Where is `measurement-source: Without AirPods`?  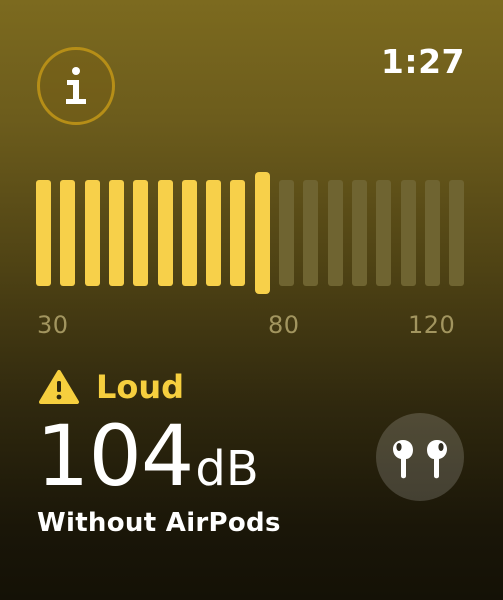 measurement-source: Without AirPods is located at coordinates (159, 523).